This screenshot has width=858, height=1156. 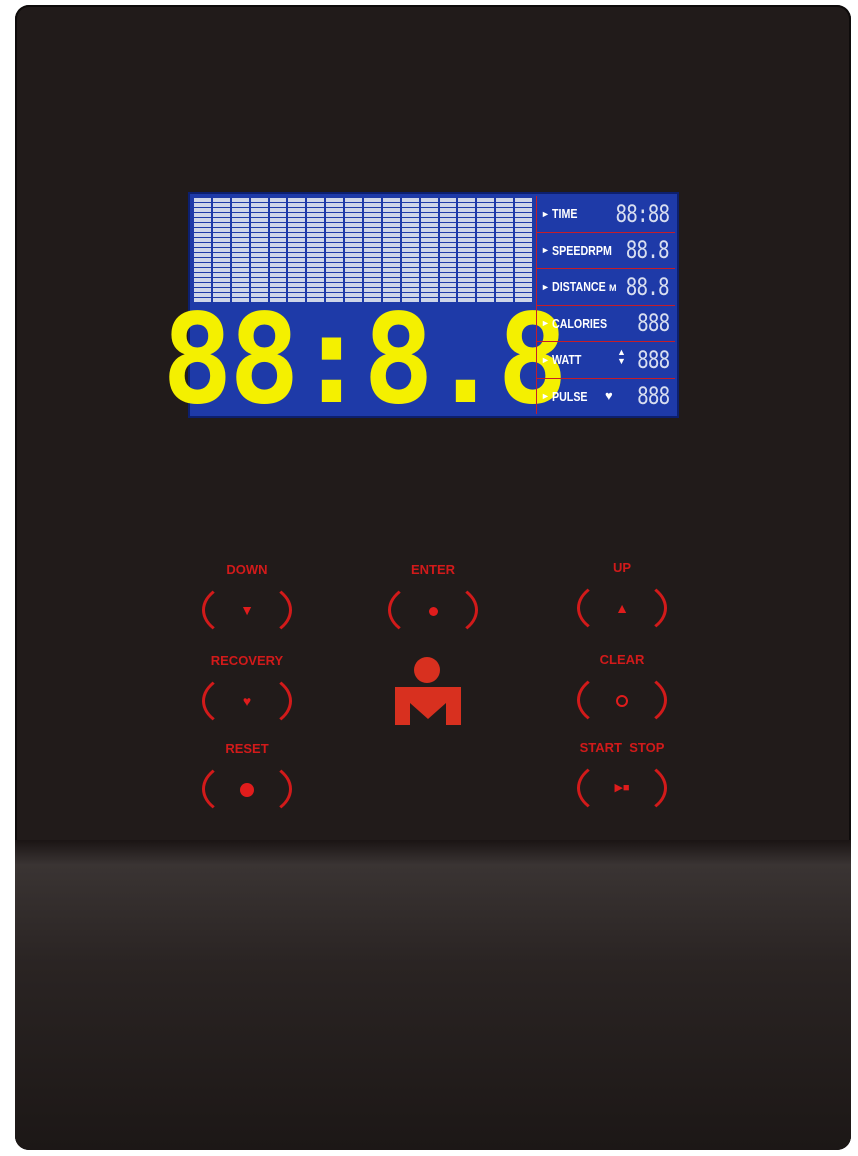 I want to click on start-stop-button-label: START STOP, so click(x=622, y=747).